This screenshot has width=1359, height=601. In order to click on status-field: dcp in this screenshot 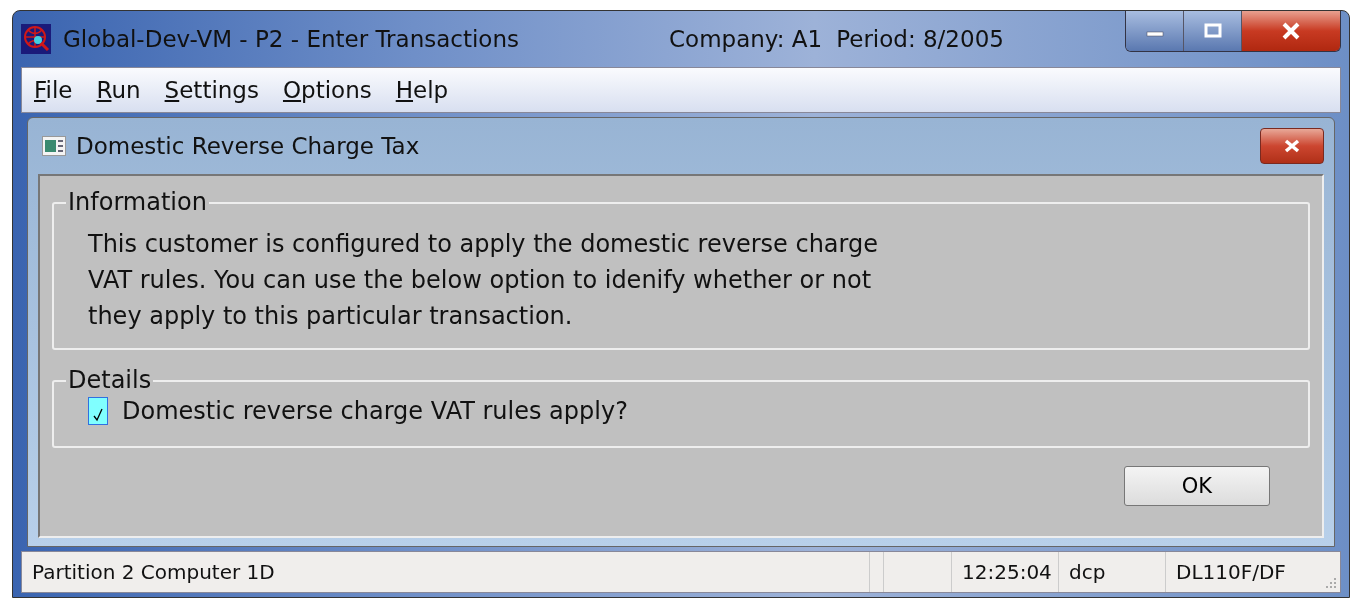, I will do `click(1112, 572)`.